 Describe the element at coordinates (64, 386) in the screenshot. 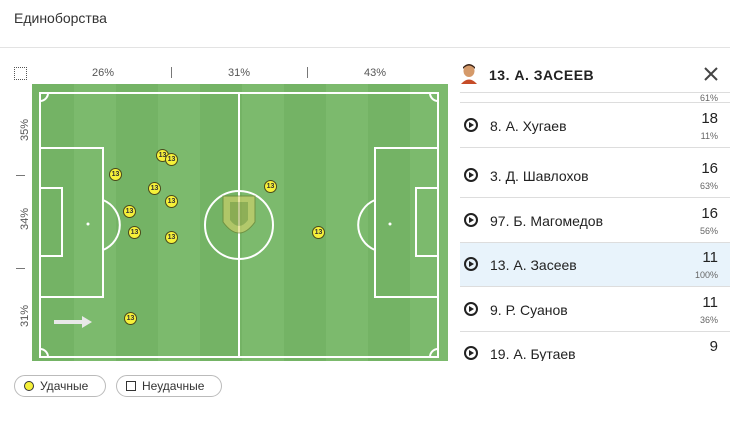

I see `legend-success-label: Удачные` at that location.